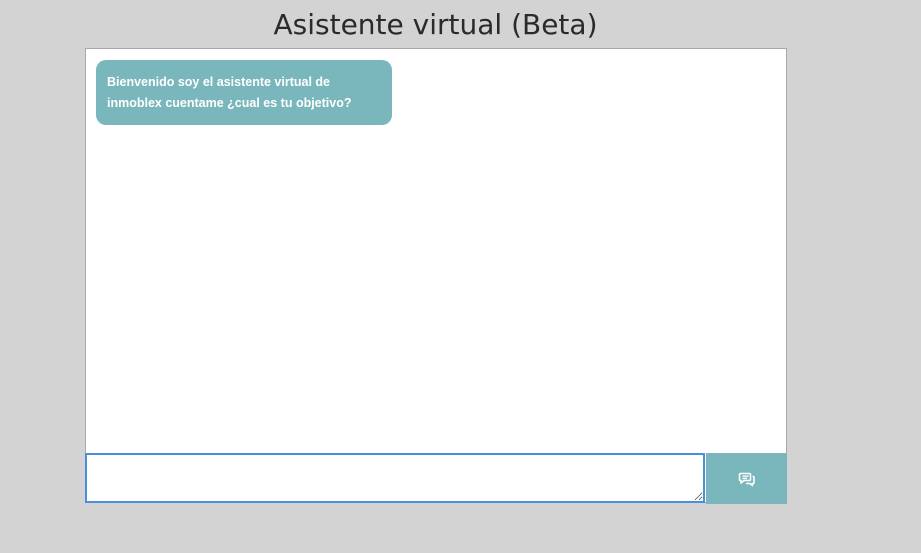 Image resolution: width=921 pixels, height=553 pixels. What do you see at coordinates (435, 24) in the screenshot?
I see `page-title: Asistente virtual (Beta)` at bounding box center [435, 24].